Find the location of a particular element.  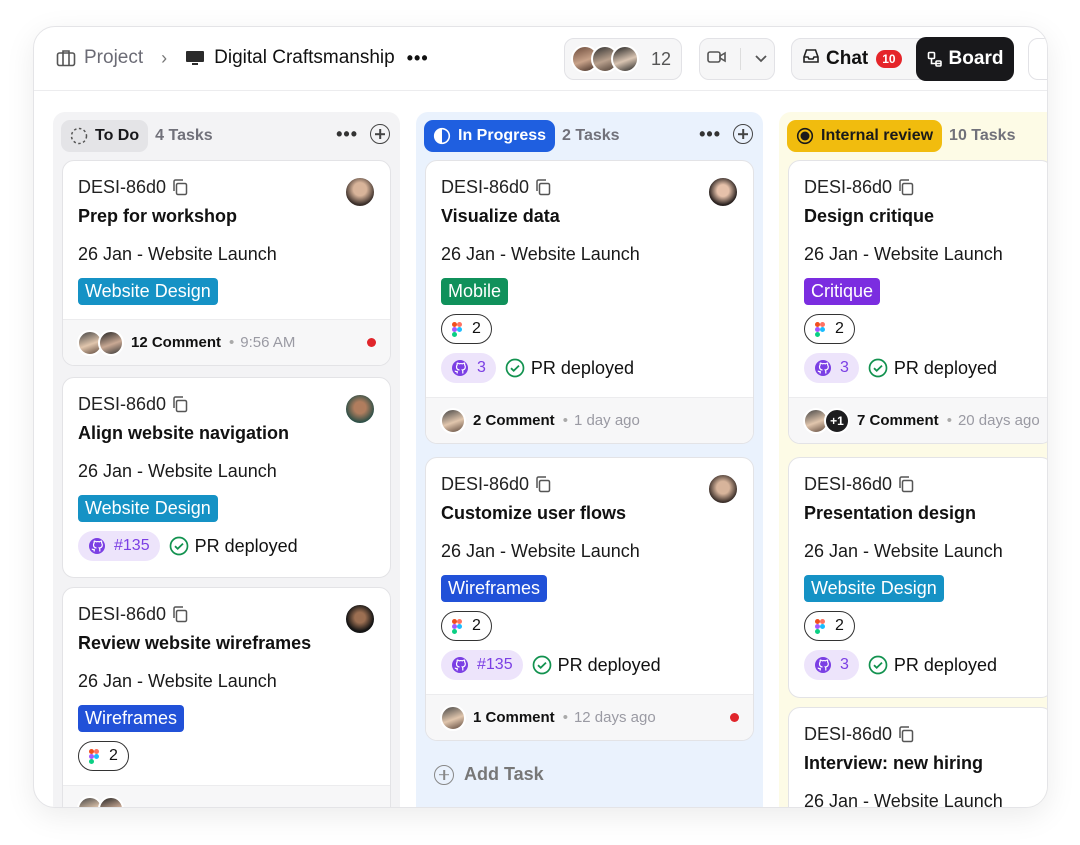

task-date: 26 Jan - Website Launch is located at coordinates (903, 254).